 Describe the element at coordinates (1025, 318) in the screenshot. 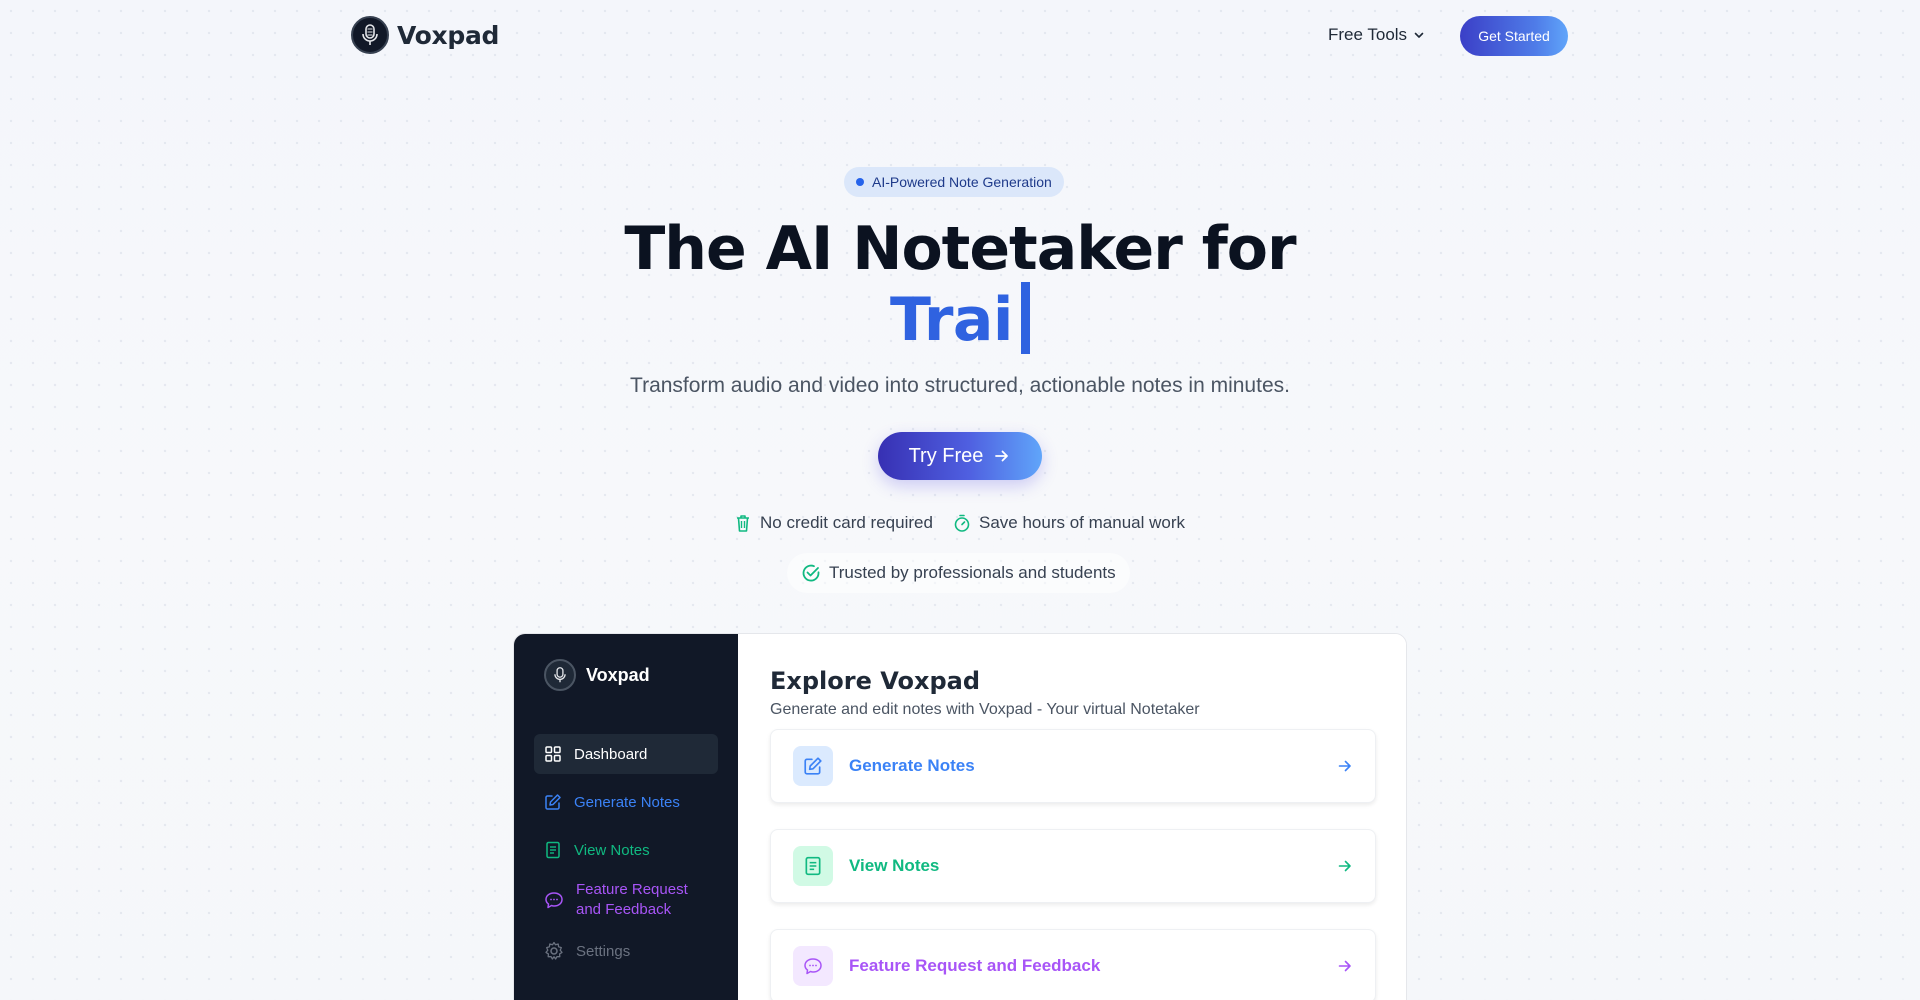

I see `text-cursor-icon` at that location.